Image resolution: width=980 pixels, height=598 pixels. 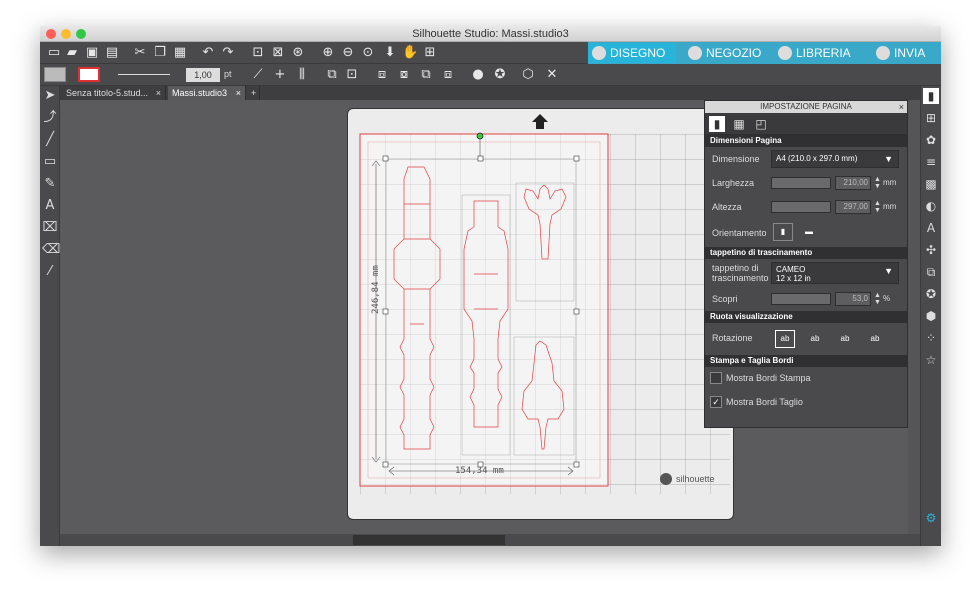 What do you see at coordinates (254, 93) in the screenshot?
I see `new-tab-button: +` at bounding box center [254, 93].